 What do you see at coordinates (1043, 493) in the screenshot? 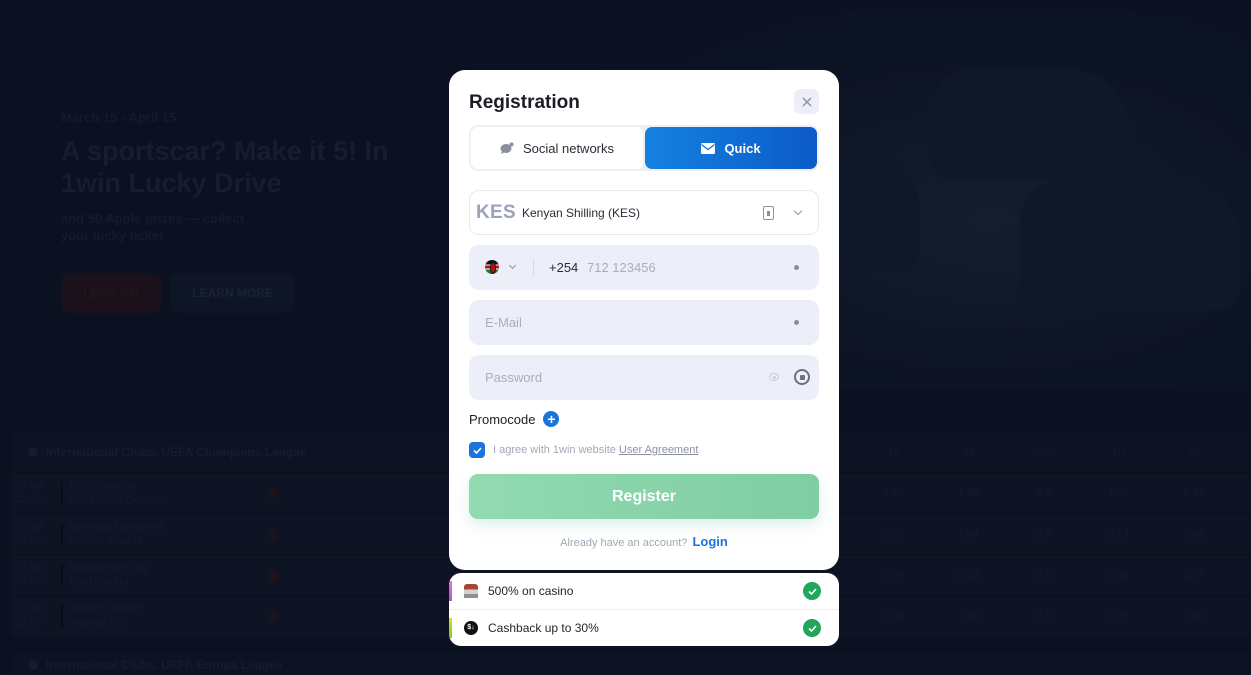
I see `odds-value: 3.5` at bounding box center [1043, 493].